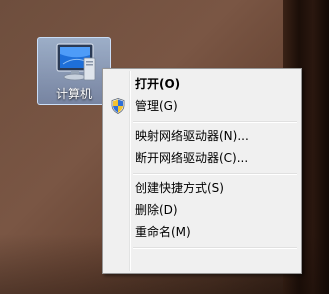  Describe the element at coordinates (202, 106) in the screenshot. I see `menu-item-manage: 管理(G)` at that location.